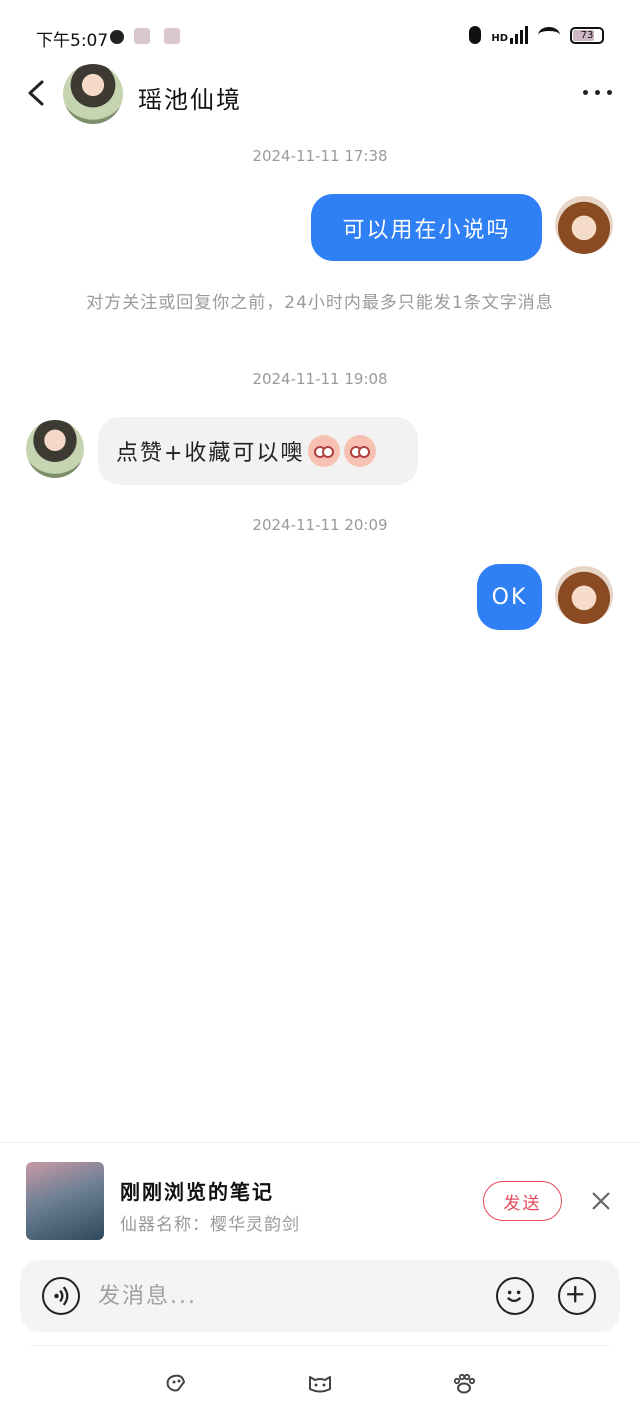 The height and width of the screenshot is (1422, 640). I want to click on contact-name: 瑶池仙境, so click(190, 97).